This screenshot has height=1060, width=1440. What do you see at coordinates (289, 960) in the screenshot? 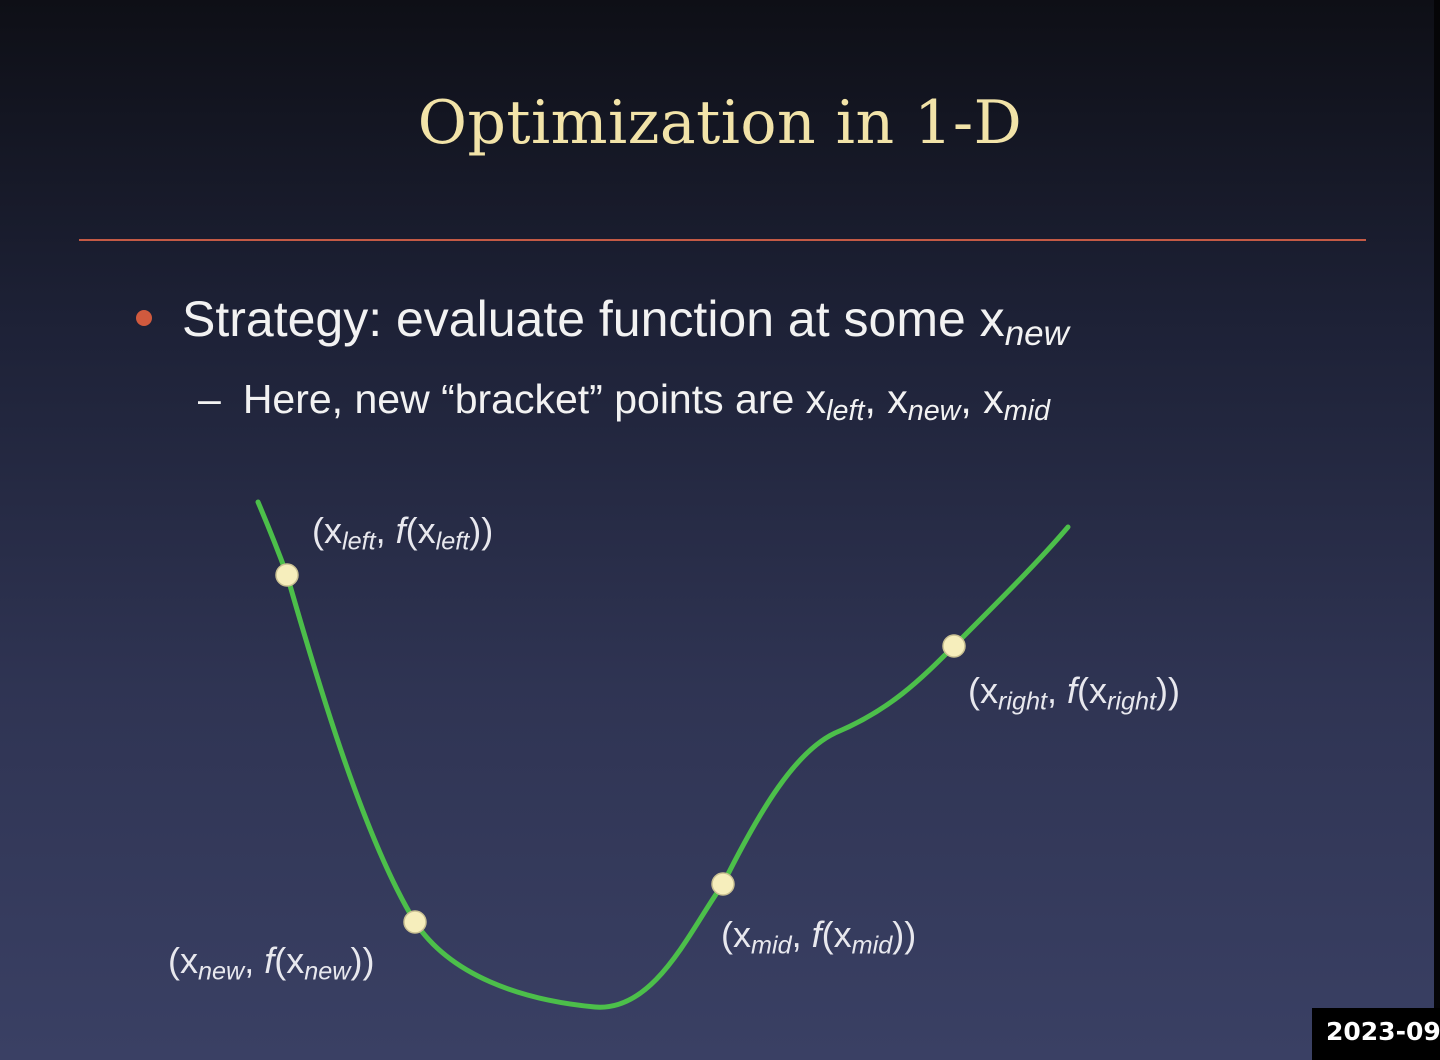
I see `label-new-open: (x` at bounding box center [289, 960].